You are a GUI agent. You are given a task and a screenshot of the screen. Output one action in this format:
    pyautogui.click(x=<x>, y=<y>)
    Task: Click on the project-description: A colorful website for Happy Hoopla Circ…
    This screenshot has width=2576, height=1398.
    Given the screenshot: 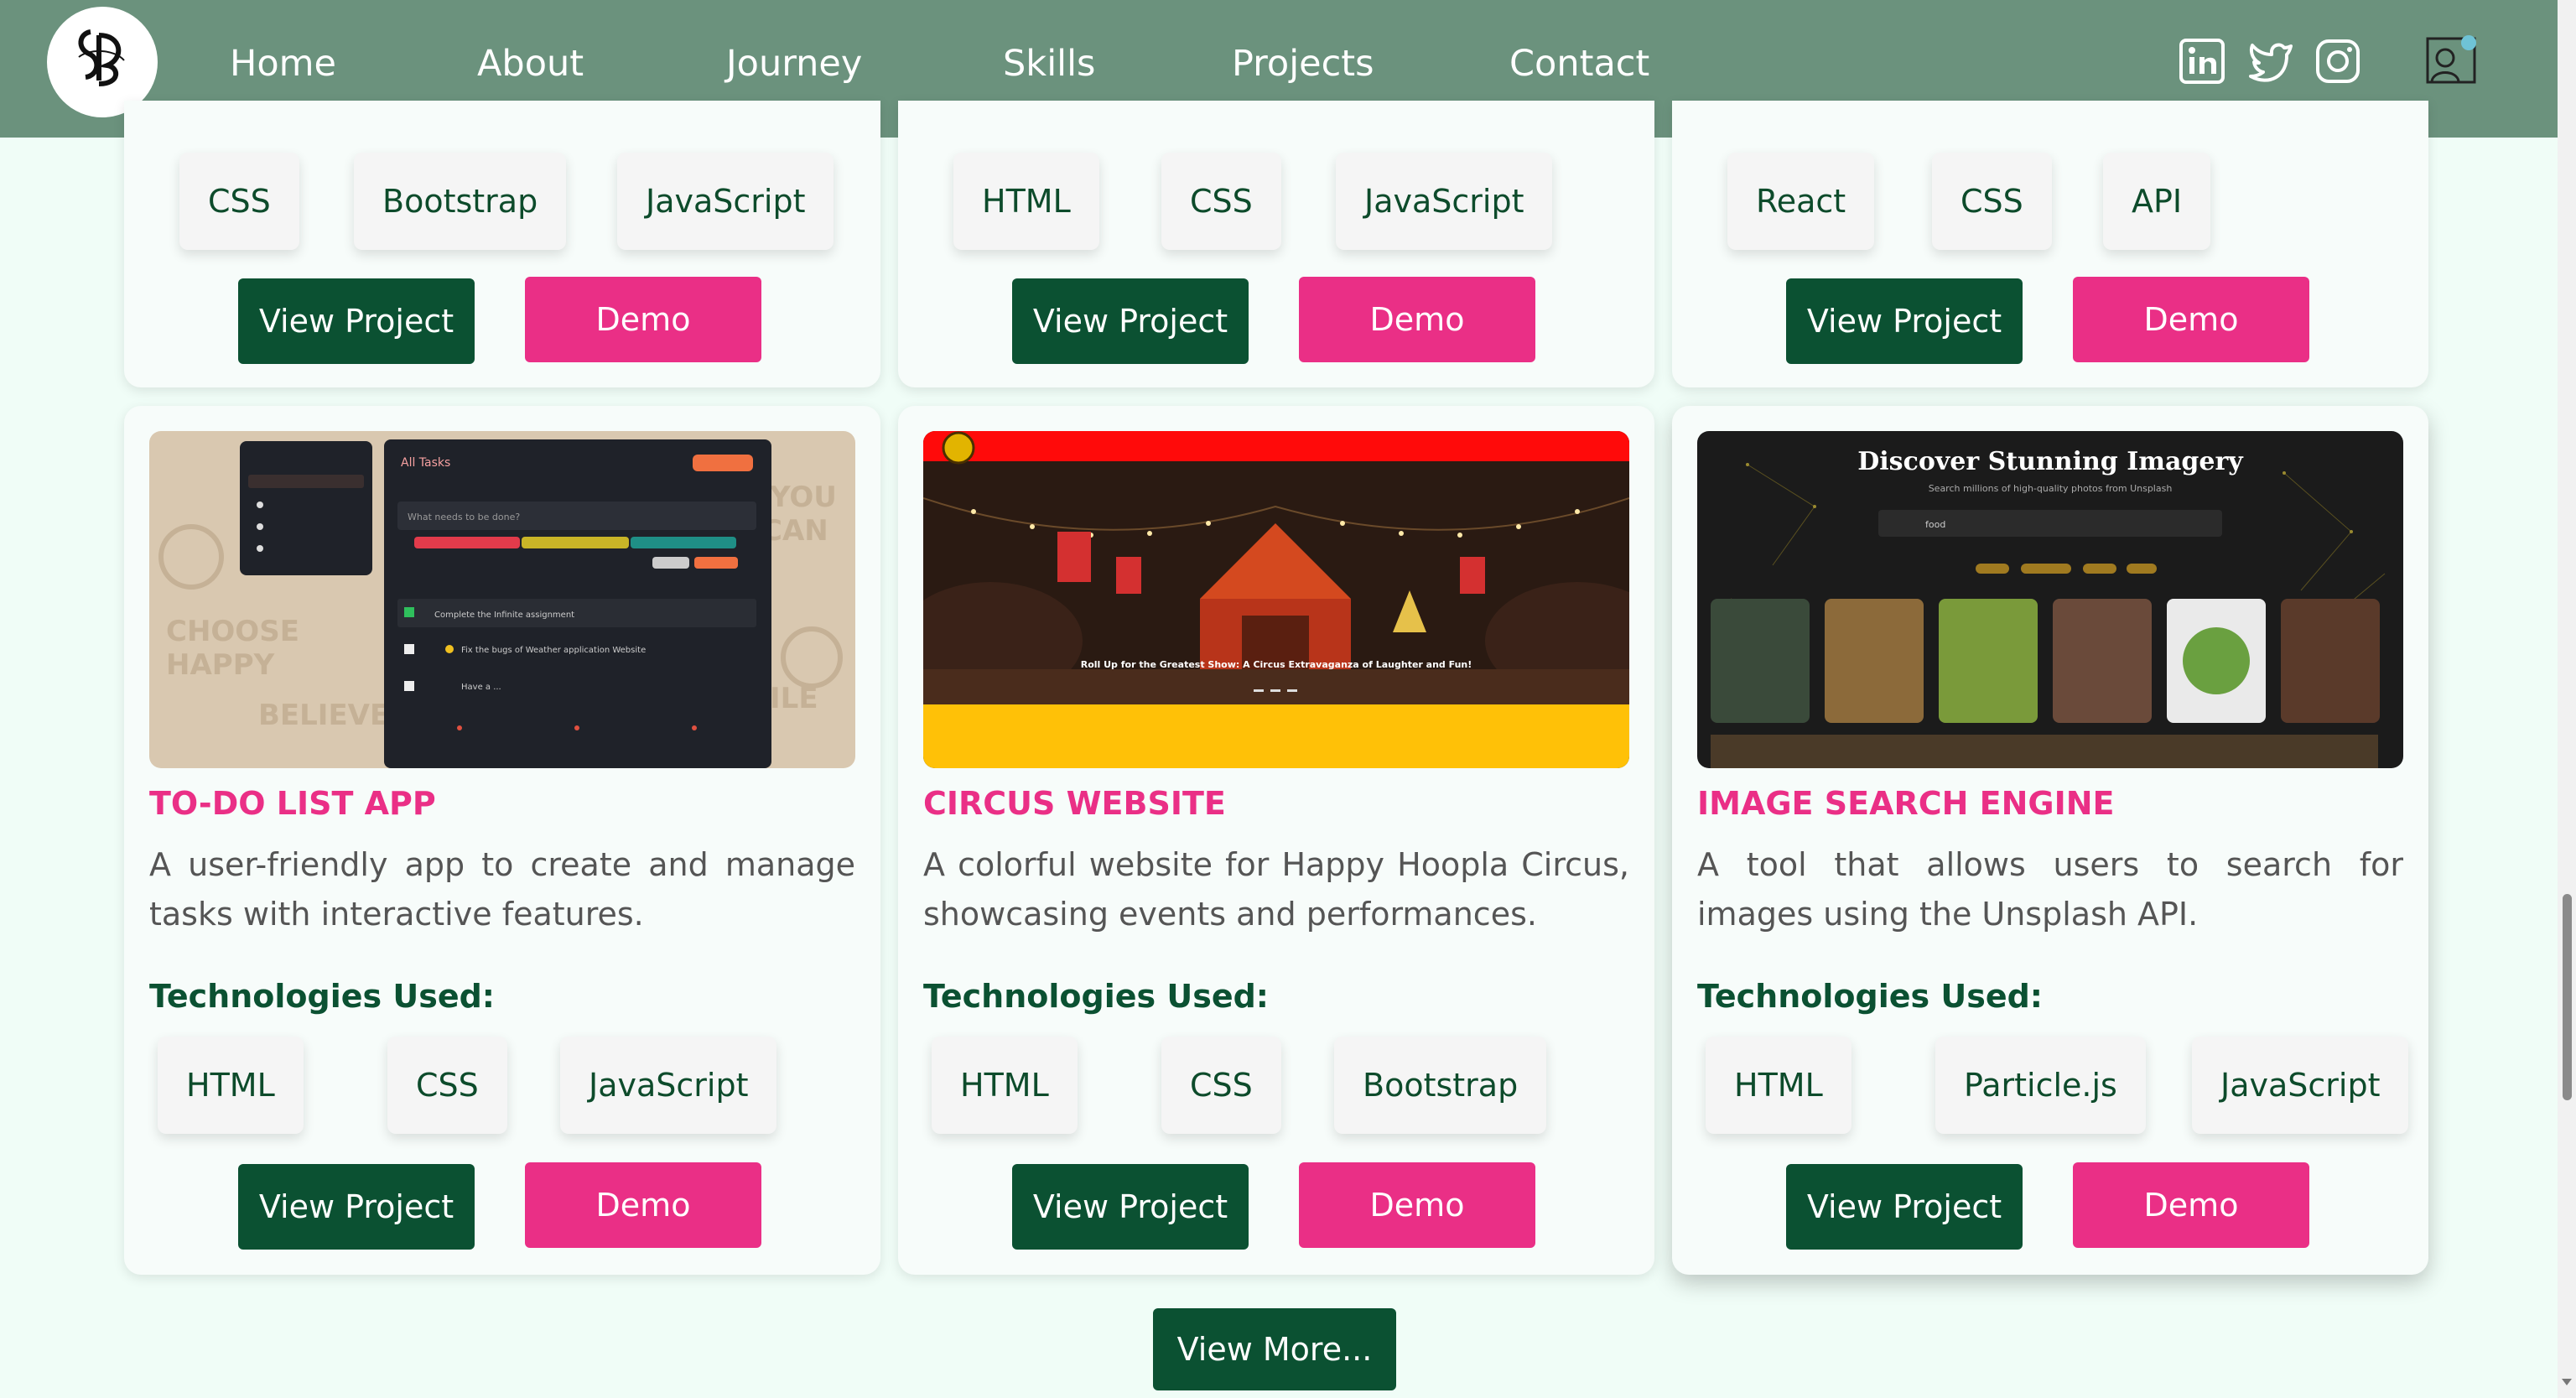 What is the action you would take?
    pyautogui.click(x=1276, y=889)
    